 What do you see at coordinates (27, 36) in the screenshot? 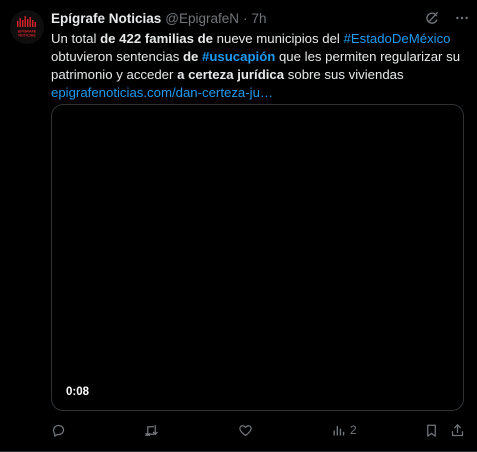
I see `logo-line-2: NOTICIAS` at bounding box center [27, 36].